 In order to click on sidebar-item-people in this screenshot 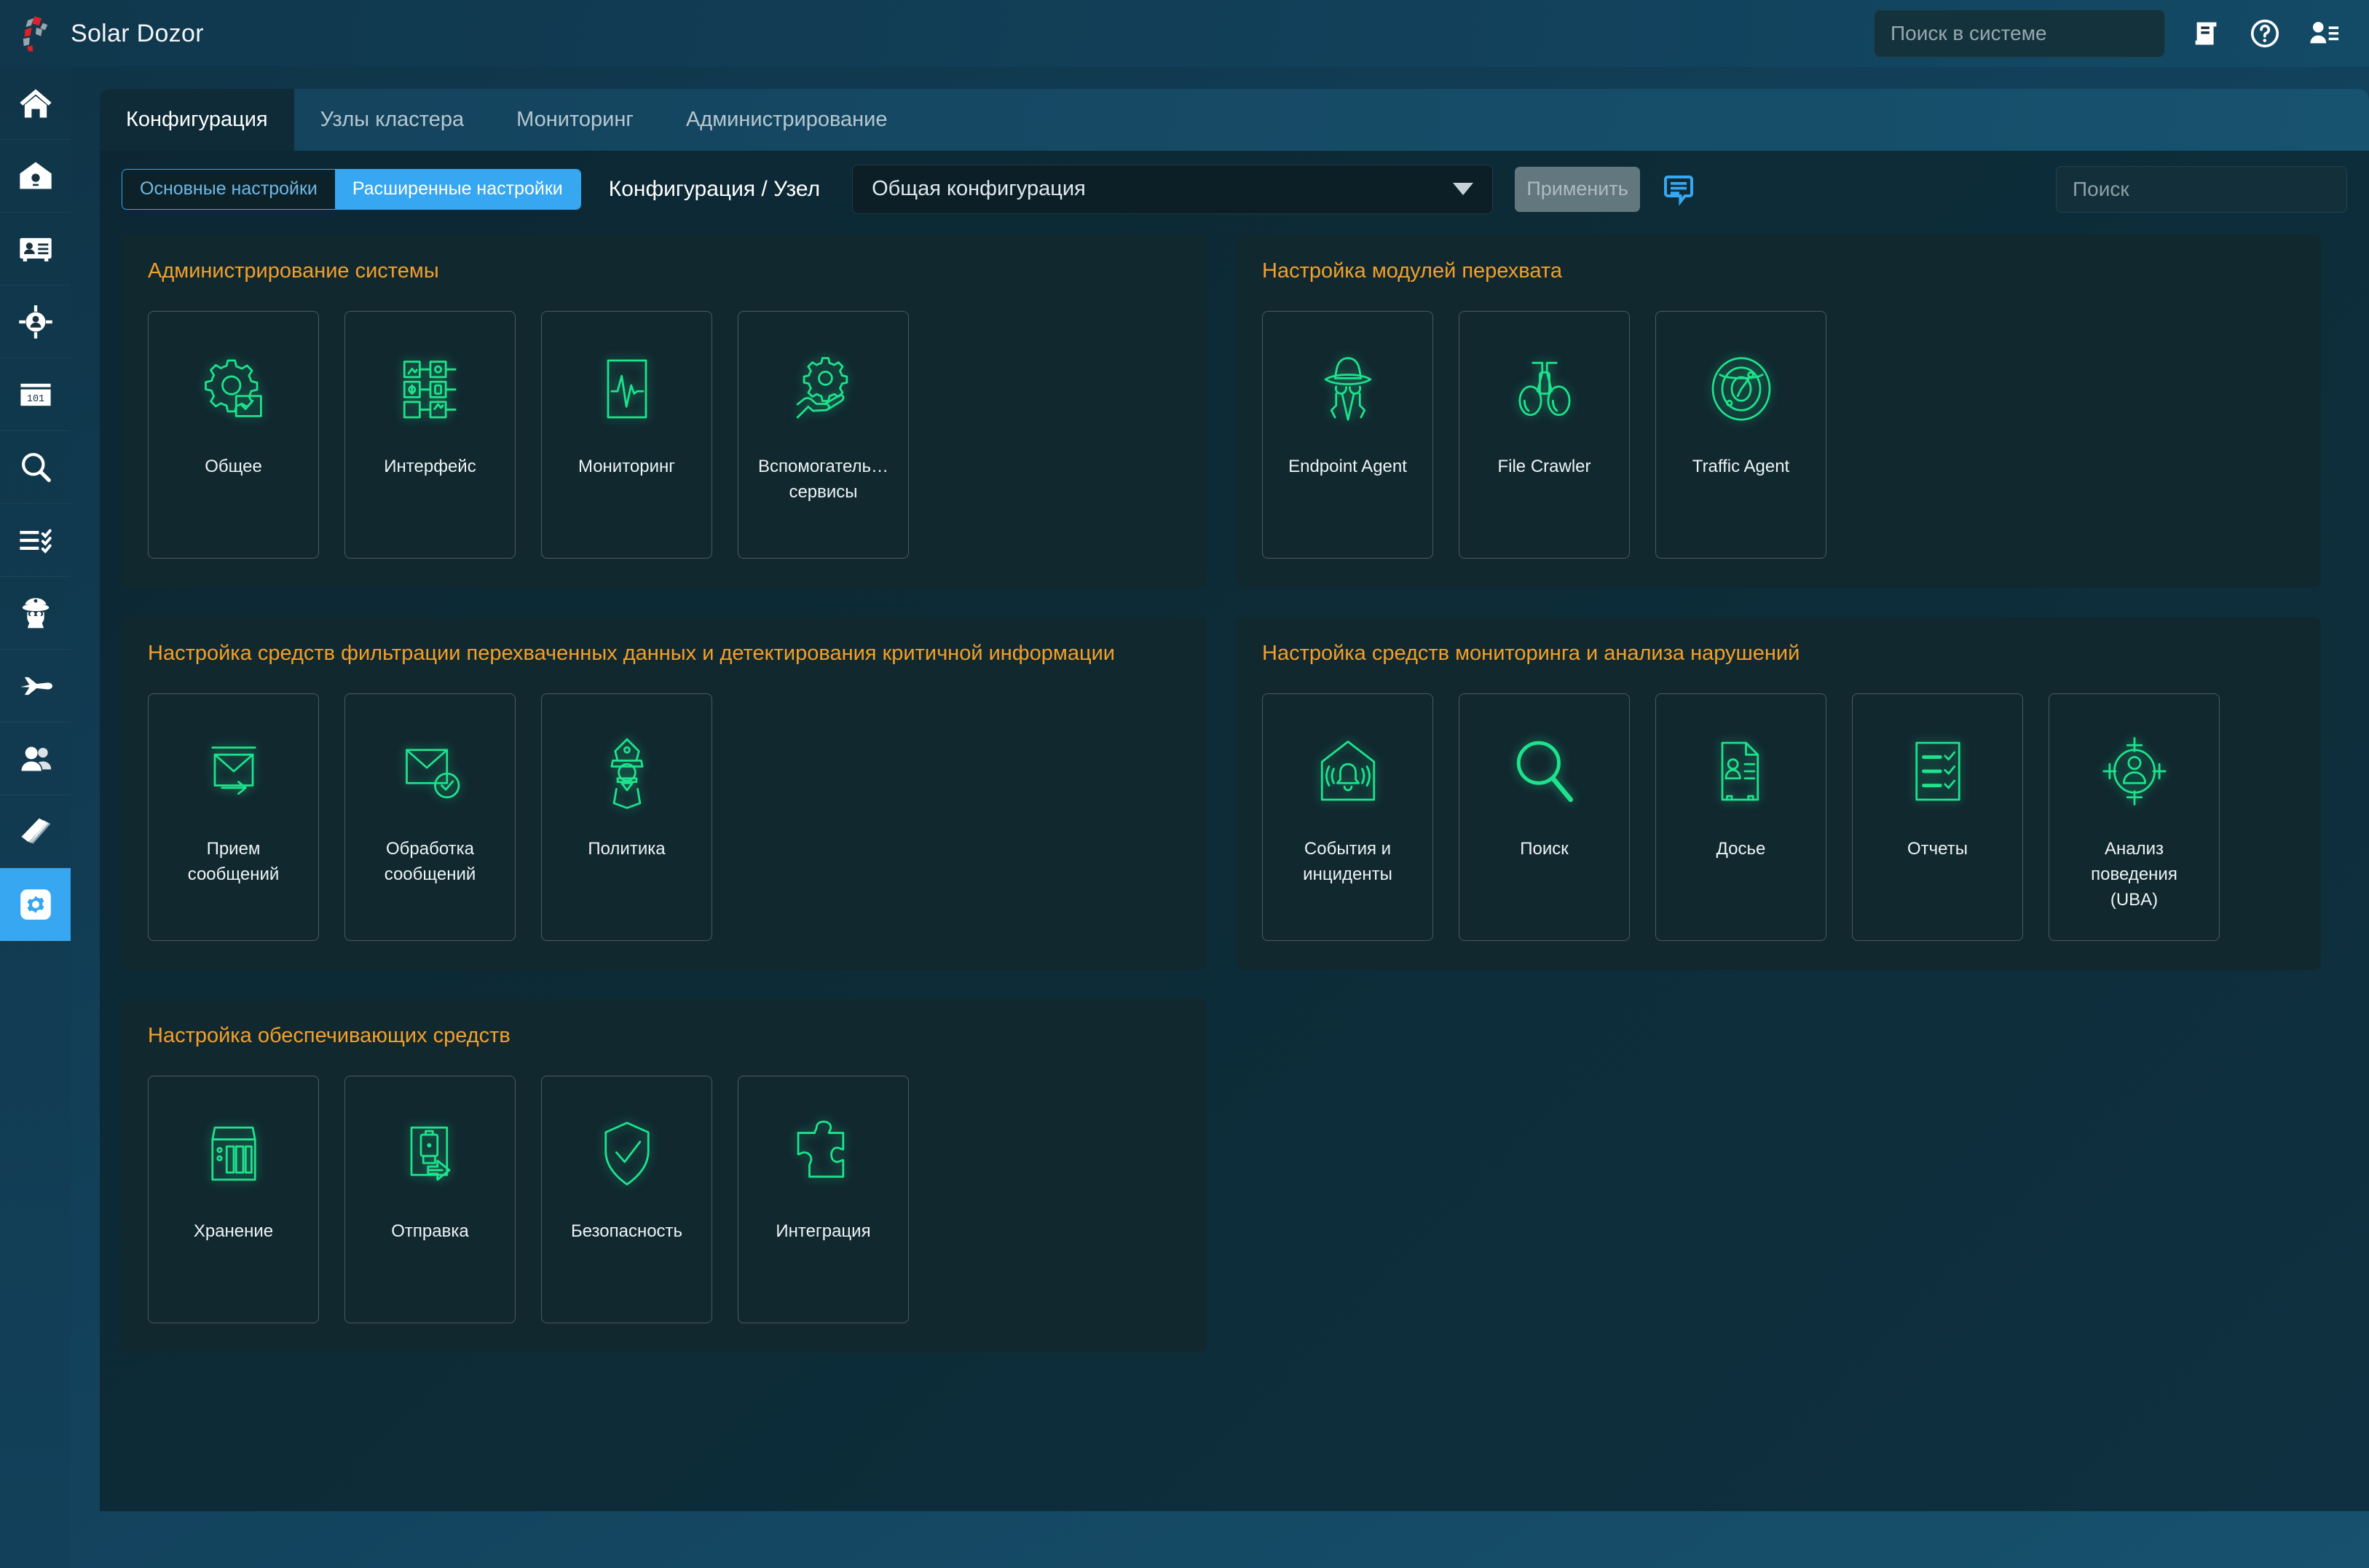, I will do `click(35, 758)`.